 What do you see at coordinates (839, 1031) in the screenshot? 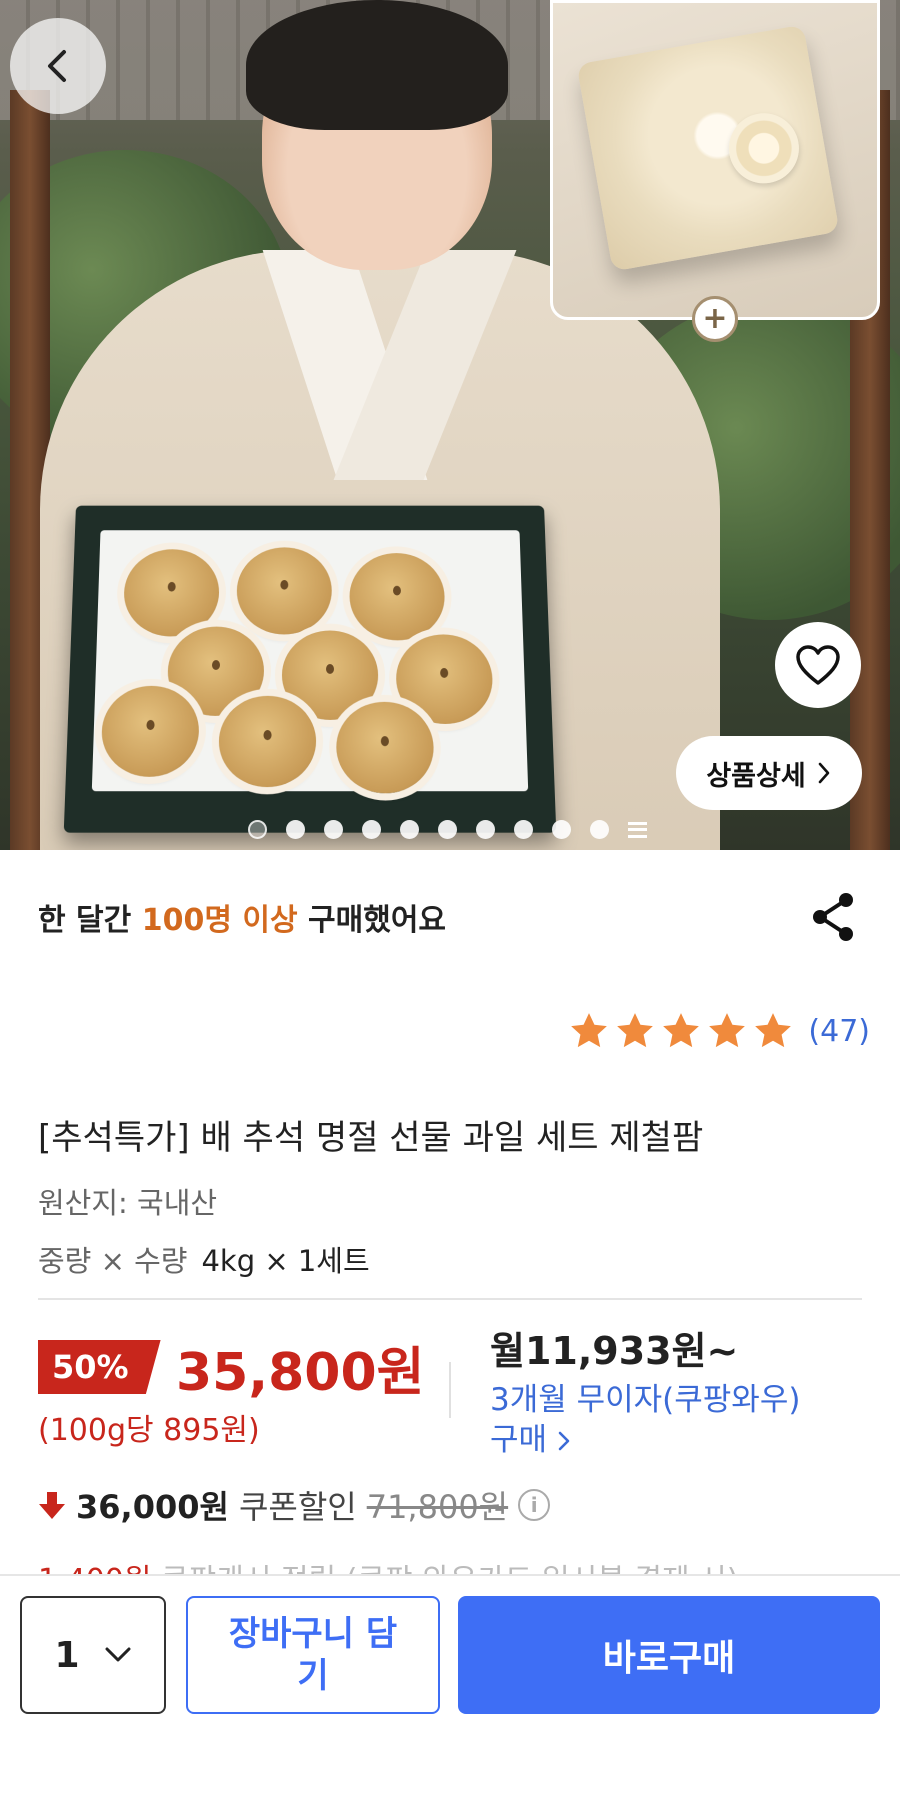
I see `review-count: (47)` at bounding box center [839, 1031].